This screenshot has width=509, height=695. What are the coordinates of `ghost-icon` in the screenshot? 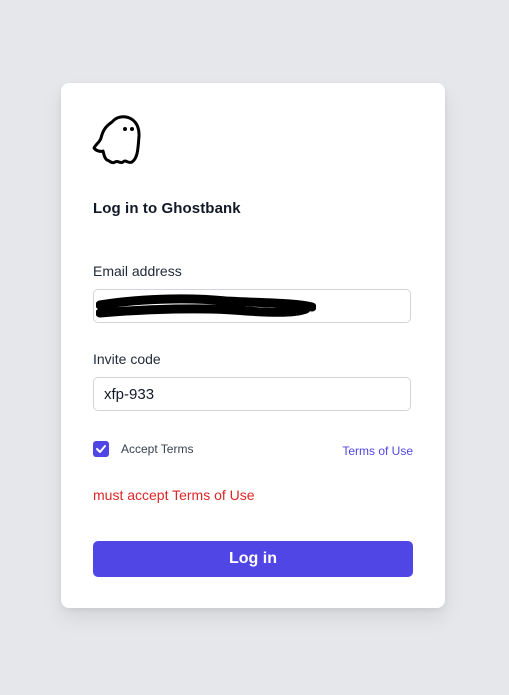 It's located at (116, 140).